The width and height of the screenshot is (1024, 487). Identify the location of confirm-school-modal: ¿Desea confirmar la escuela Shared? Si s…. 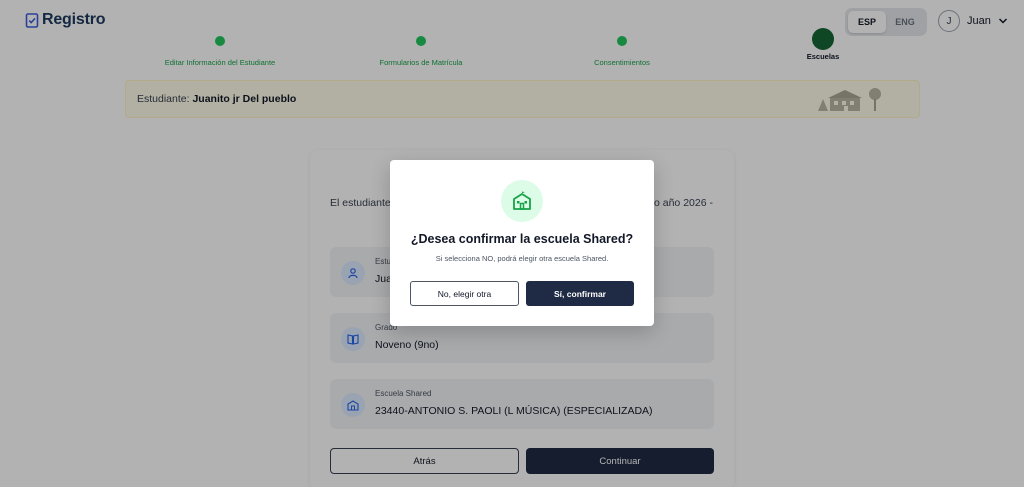
(522, 243).